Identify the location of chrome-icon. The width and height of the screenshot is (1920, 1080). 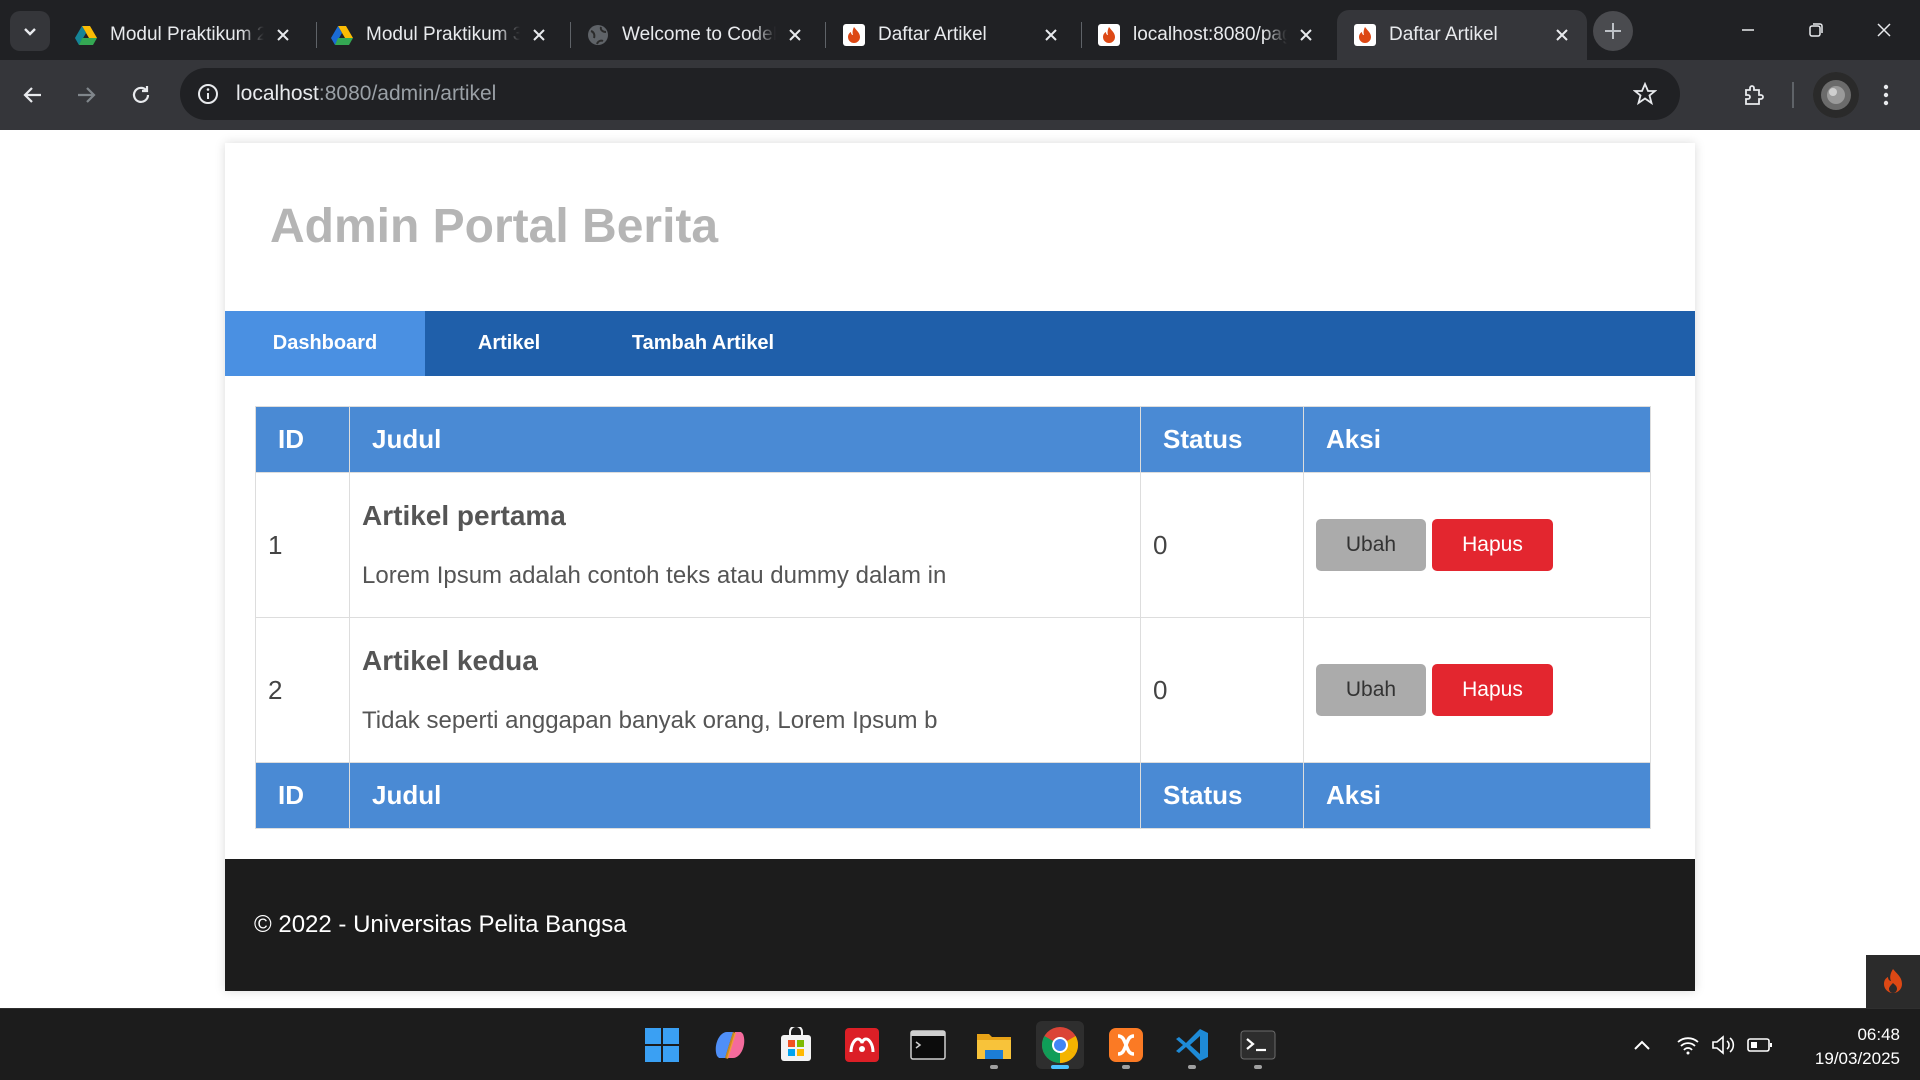
(1060, 1045).